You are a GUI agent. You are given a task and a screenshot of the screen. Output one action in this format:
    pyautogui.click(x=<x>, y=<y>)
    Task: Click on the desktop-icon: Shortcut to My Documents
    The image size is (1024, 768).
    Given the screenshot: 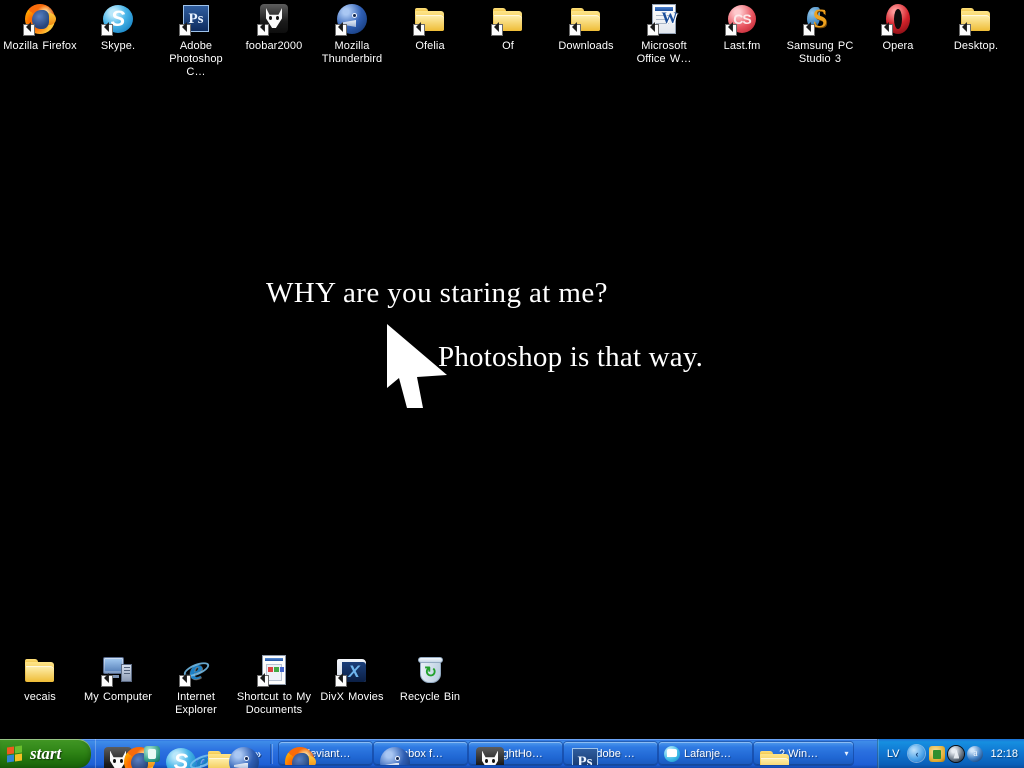 What is the action you would take?
    pyautogui.click(x=274, y=685)
    